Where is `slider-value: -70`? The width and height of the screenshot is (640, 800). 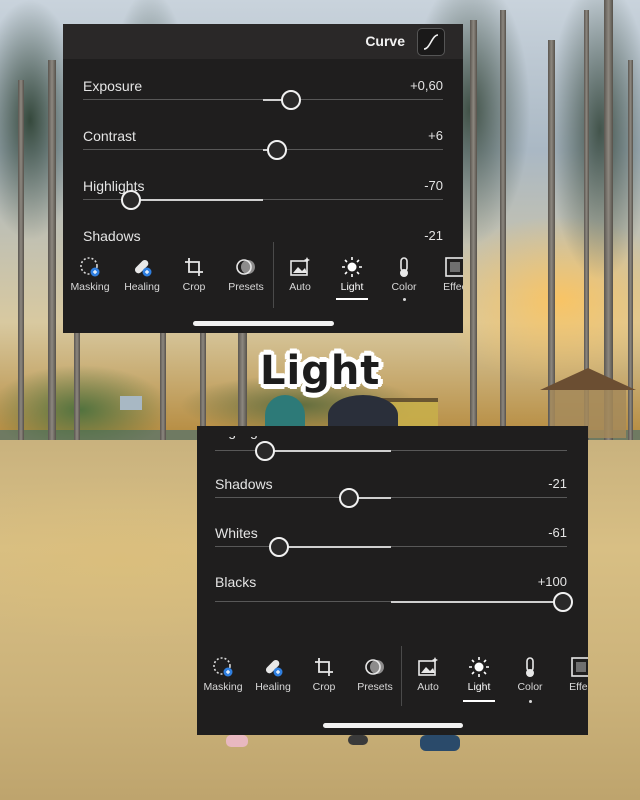 slider-value: -70 is located at coordinates (433, 185).